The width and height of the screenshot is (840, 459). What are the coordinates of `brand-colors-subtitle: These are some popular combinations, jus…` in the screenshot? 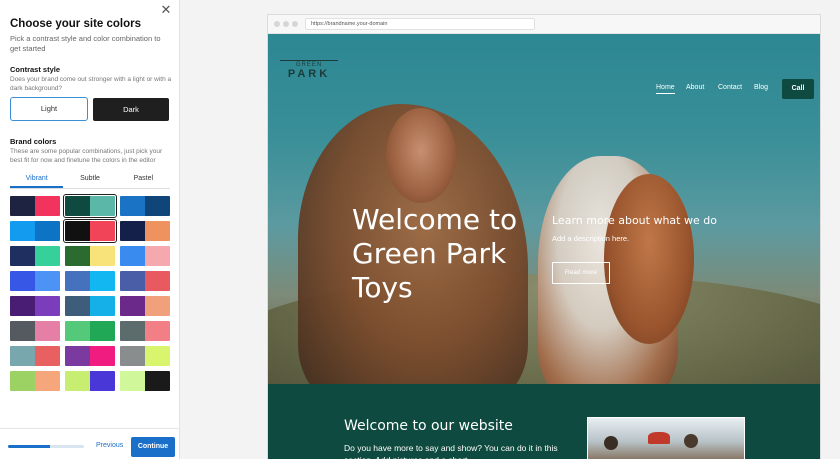 It's located at (86, 156).